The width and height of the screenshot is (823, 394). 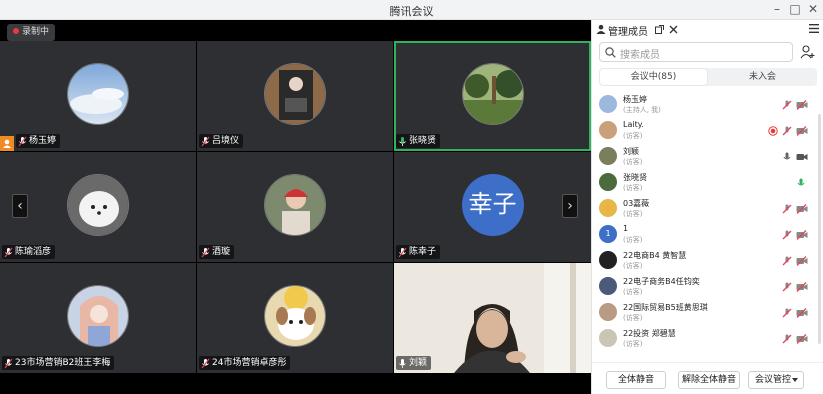 What do you see at coordinates (696, 52) in the screenshot?
I see `search-box: 搜索成员` at bounding box center [696, 52].